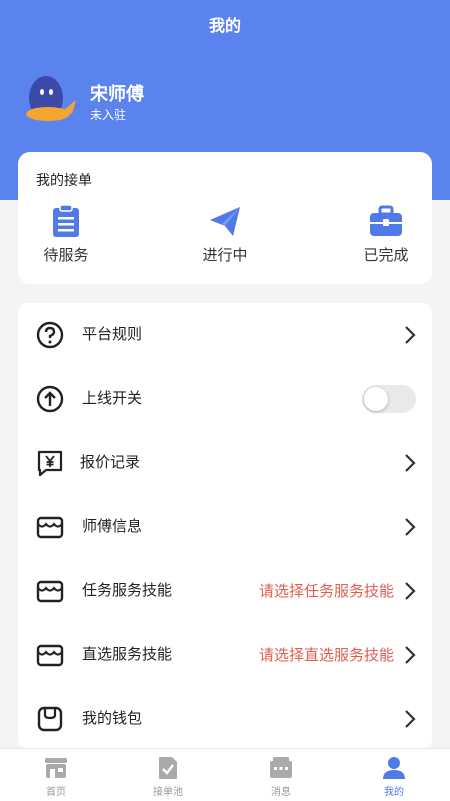  What do you see at coordinates (112, 398) in the screenshot?
I see `menu-item-label: 上线开关` at bounding box center [112, 398].